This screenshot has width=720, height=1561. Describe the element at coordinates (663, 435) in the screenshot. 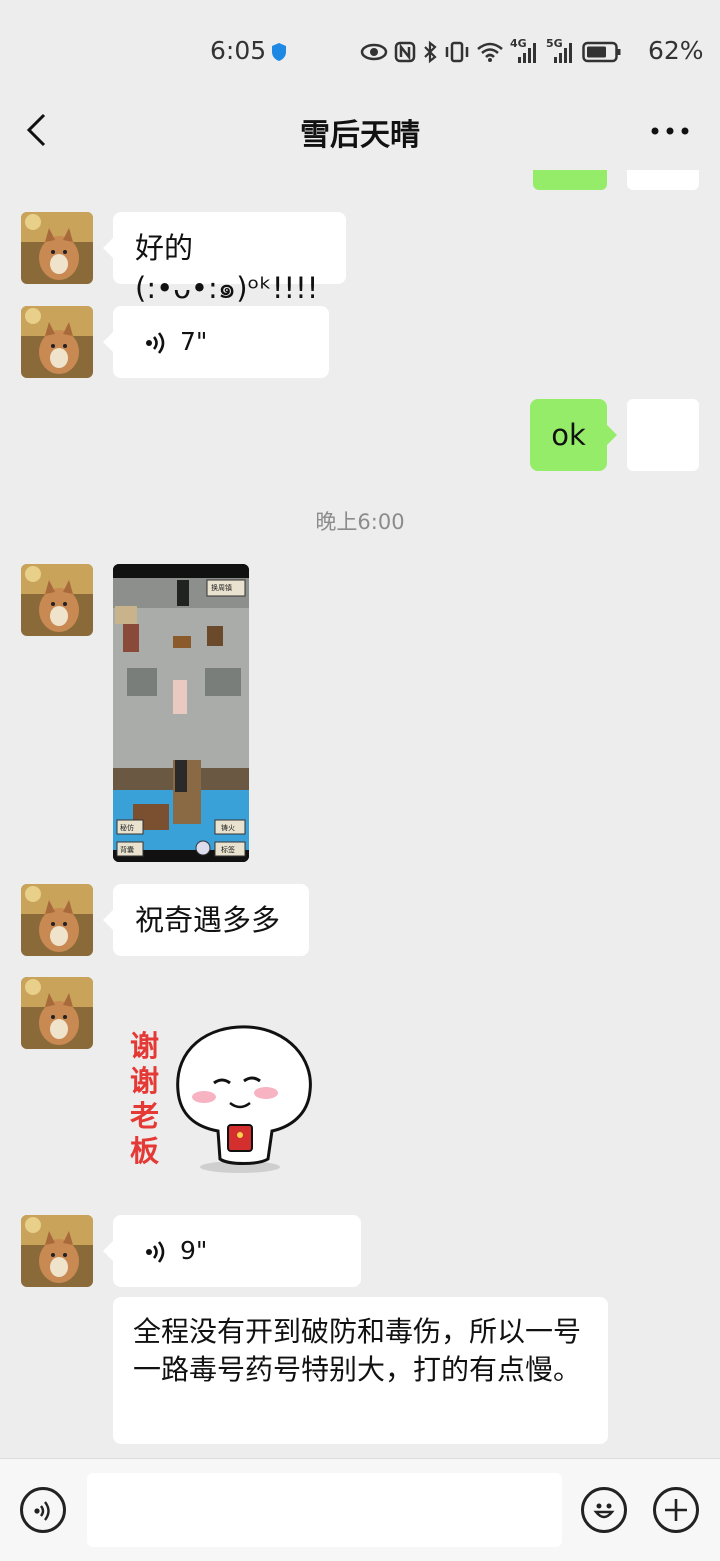

I see `self-avatar` at that location.